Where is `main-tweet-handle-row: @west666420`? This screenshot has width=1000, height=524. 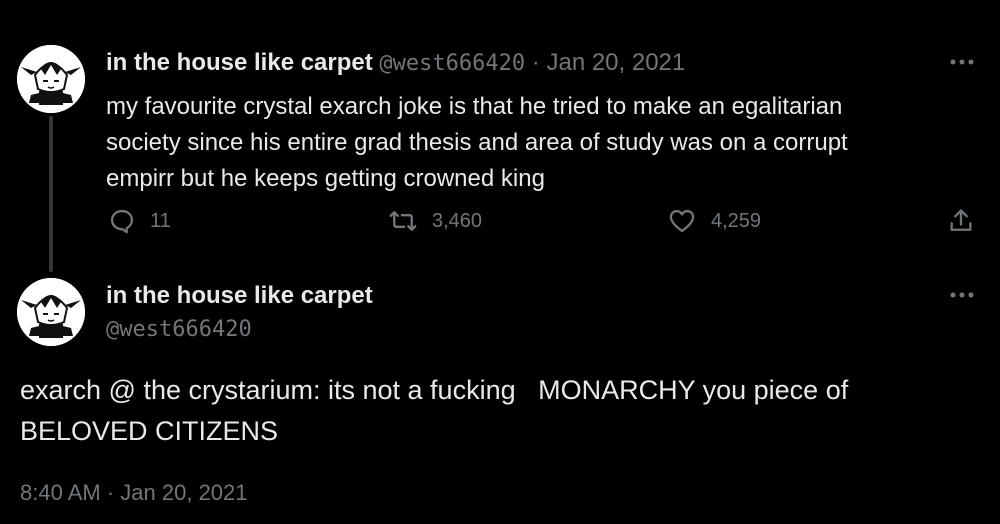 main-tweet-handle-row: @west666420 is located at coordinates (179, 329).